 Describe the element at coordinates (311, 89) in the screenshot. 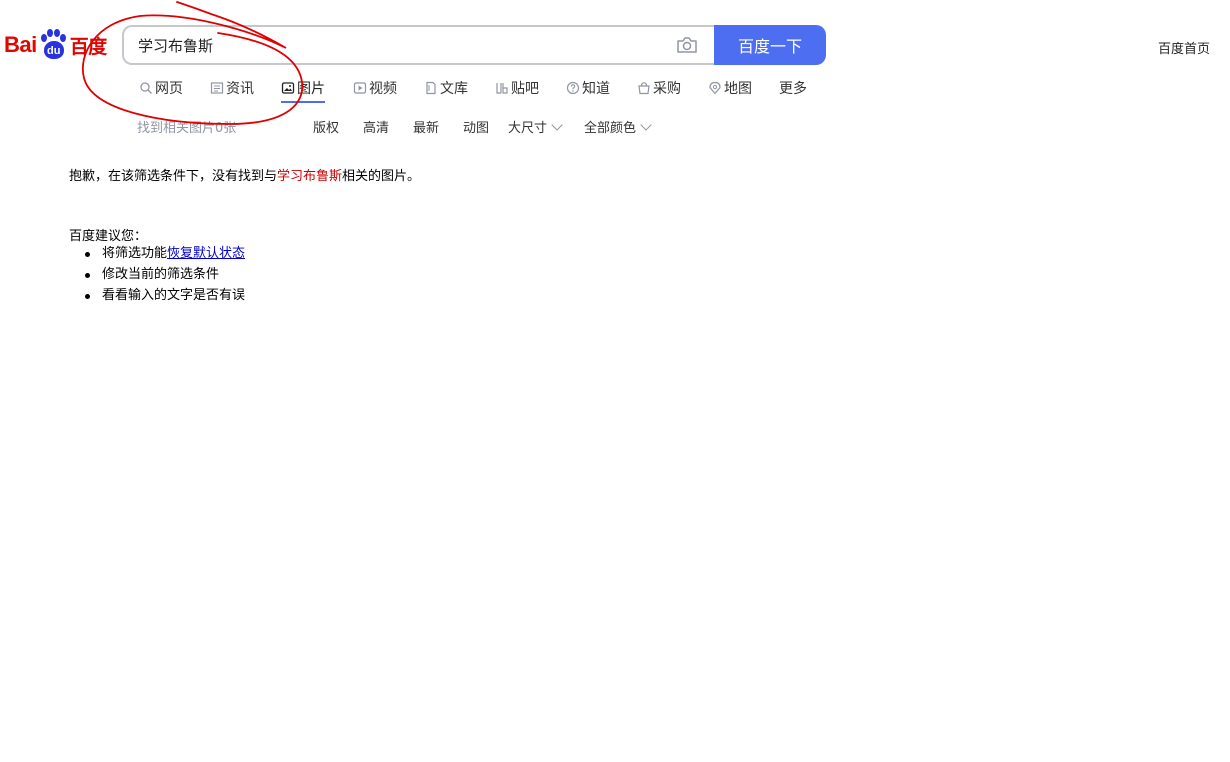

I see `tab-label: 图片` at that location.